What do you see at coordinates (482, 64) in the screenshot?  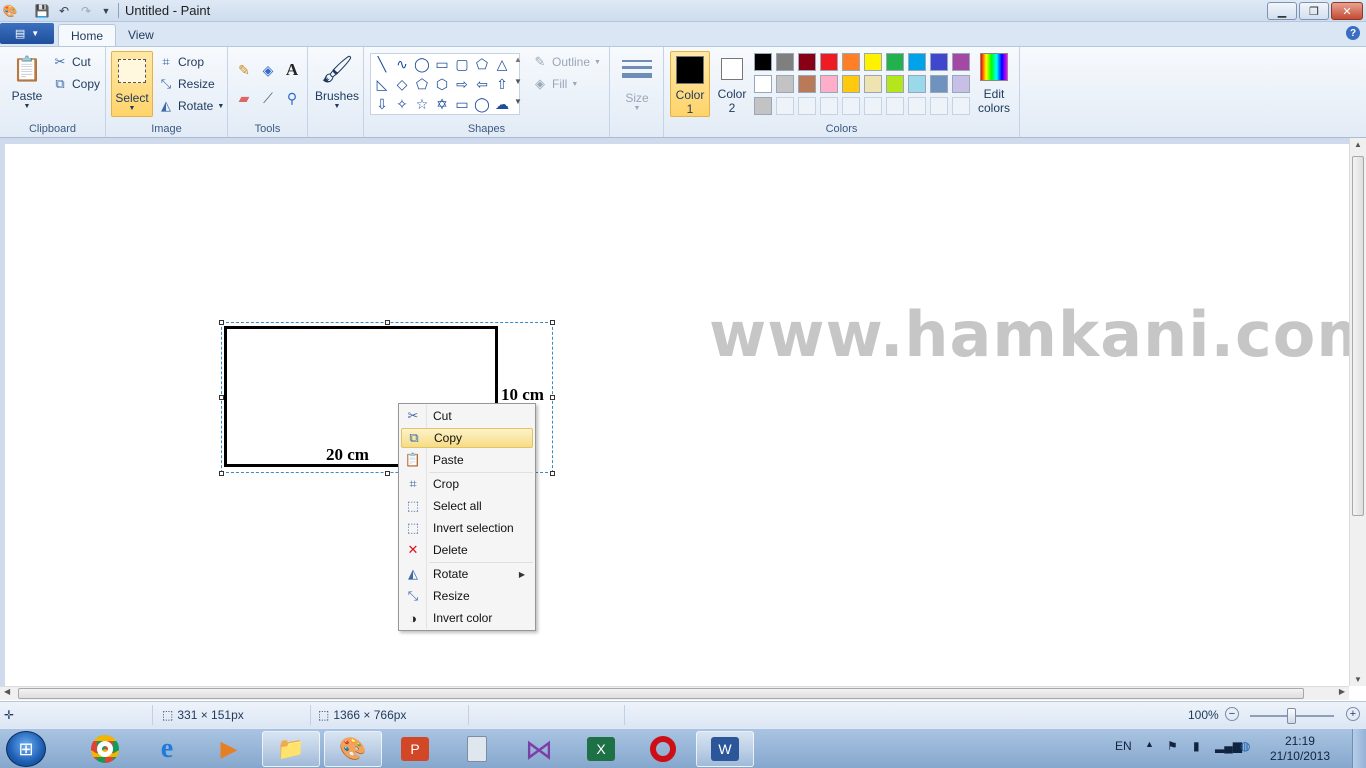 I see `polygon-shape-icon: ⬠` at bounding box center [482, 64].